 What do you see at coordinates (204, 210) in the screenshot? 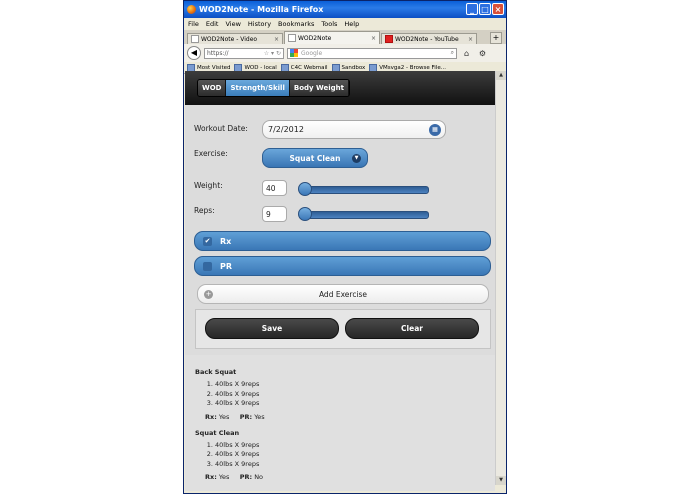
I see `reps-label: Reps:` at bounding box center [204, 210].